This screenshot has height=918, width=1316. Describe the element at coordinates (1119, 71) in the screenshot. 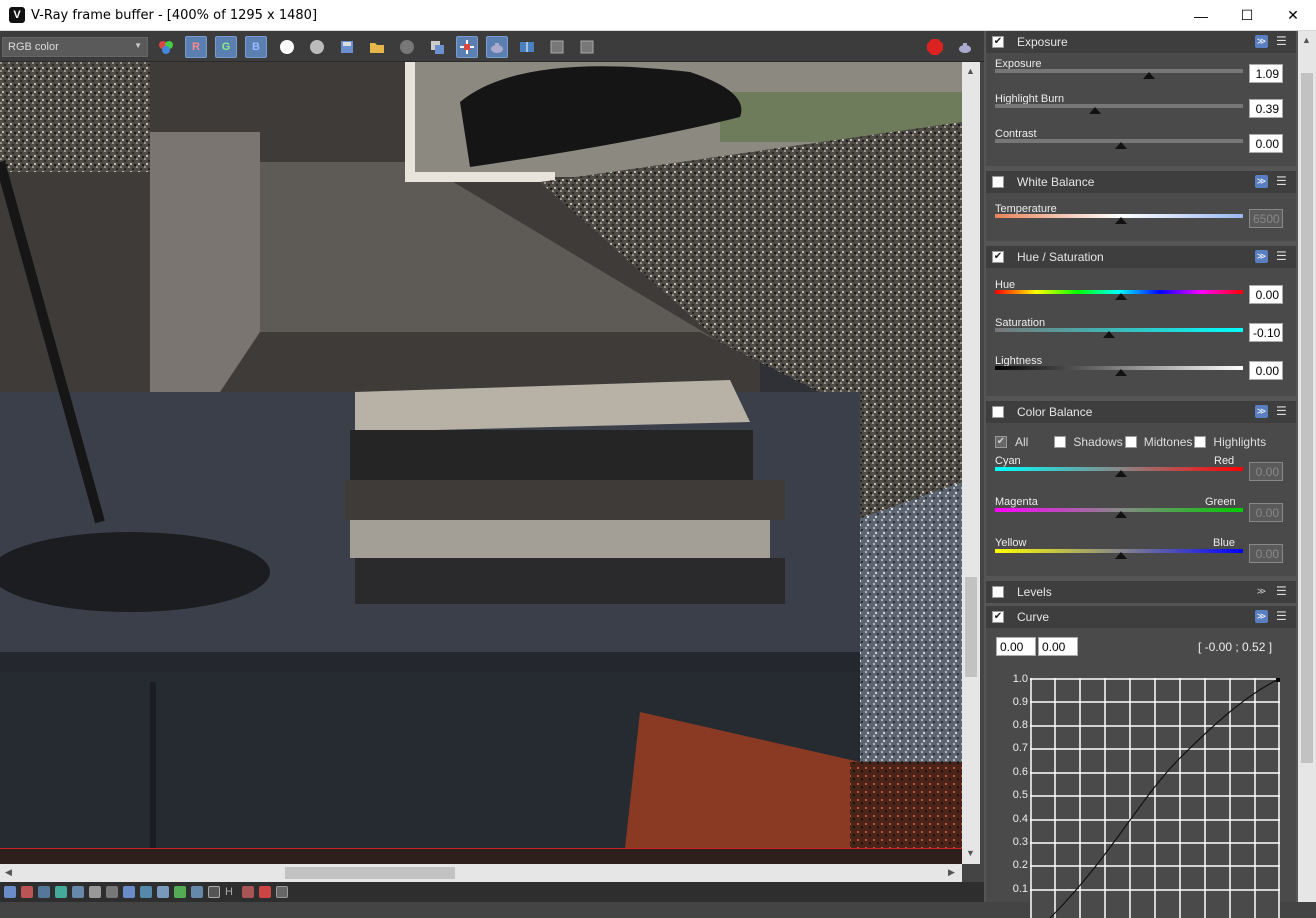

I see `exposure-slider` at that location.